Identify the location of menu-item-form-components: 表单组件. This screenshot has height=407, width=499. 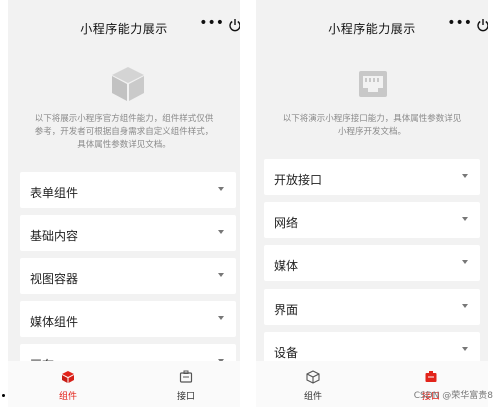
(128, 190).